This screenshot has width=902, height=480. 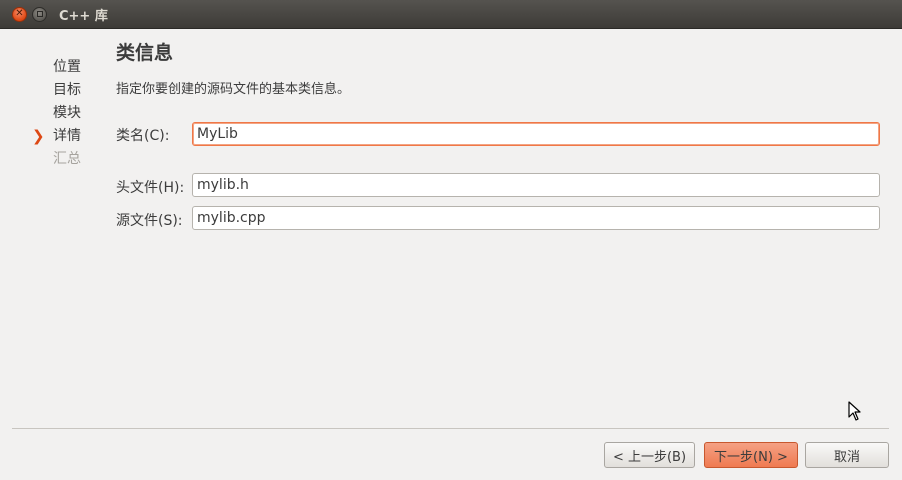 I want to click on step-location: 位置, so click(x=67, y=67).